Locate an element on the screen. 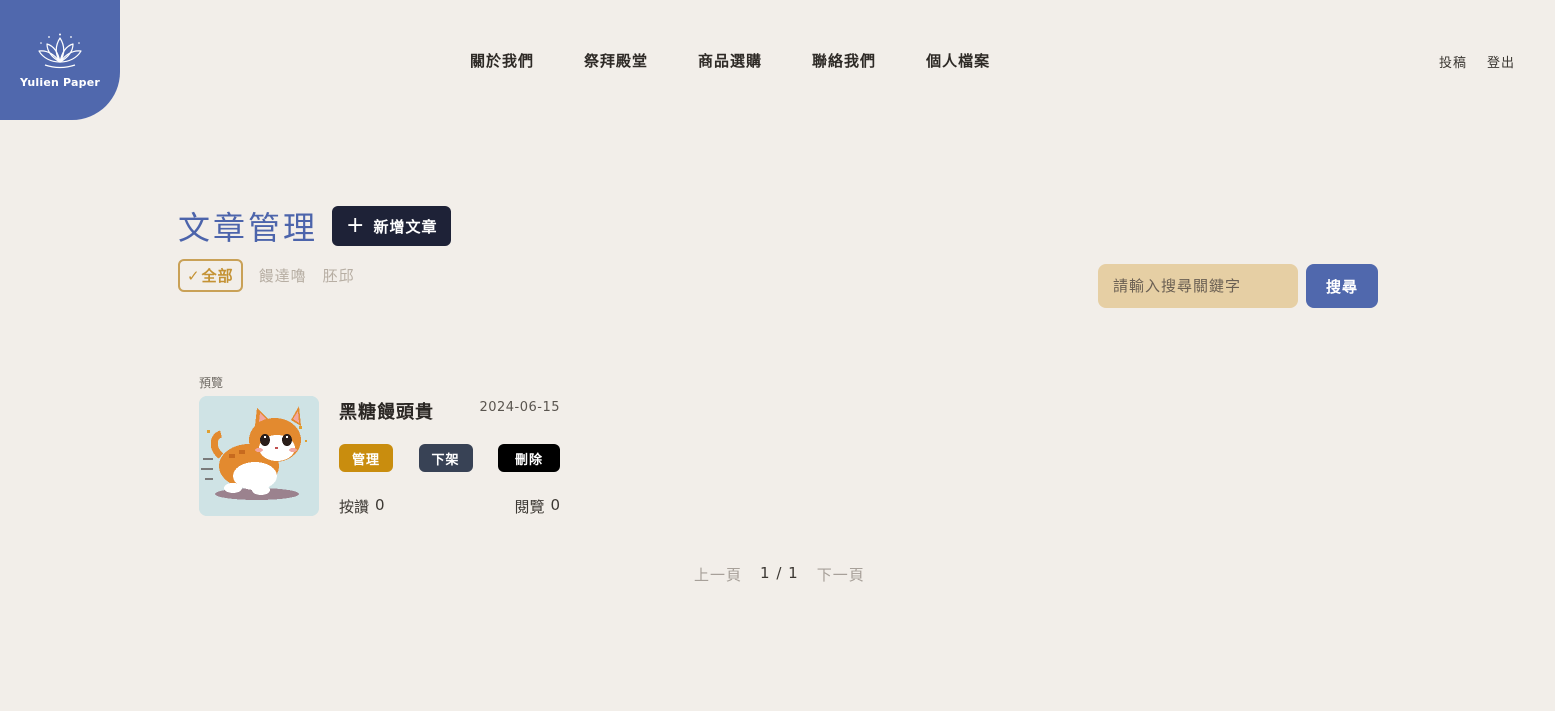 Image resolution: width=1555 pixels, height=711 pixels. preview-label: 預覽 is located at coordinates (211, 383).